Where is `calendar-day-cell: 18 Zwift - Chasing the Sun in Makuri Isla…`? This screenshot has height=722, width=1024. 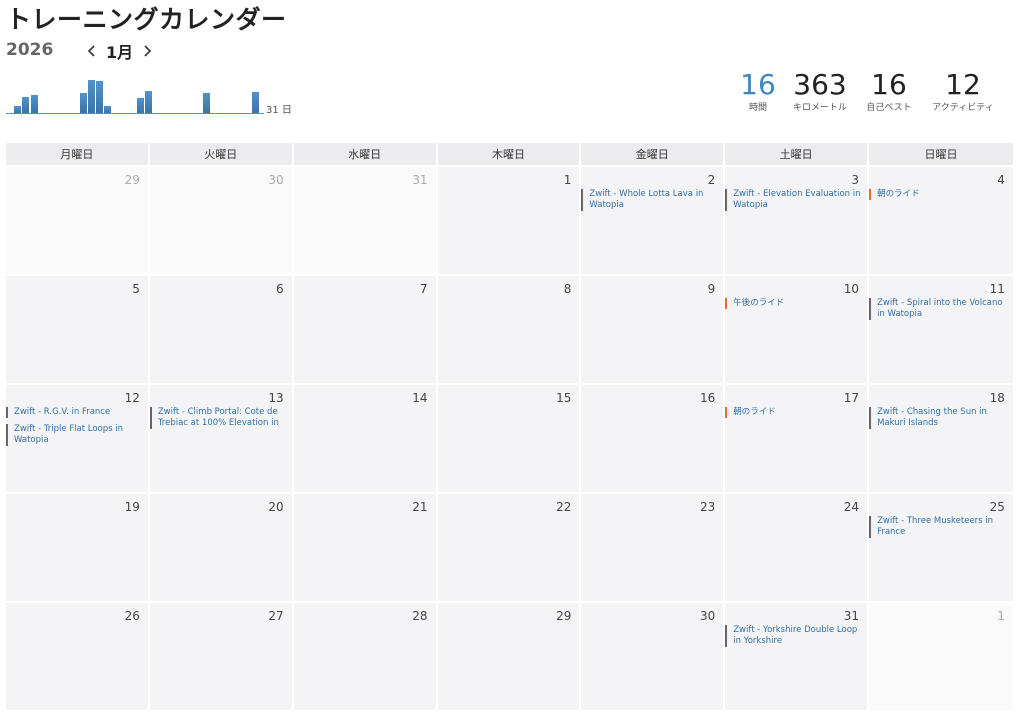
calendar-day-cell: 18 Zwift - Chasing the Sun in Makuri Isla… is located at coordinates (941, 438).